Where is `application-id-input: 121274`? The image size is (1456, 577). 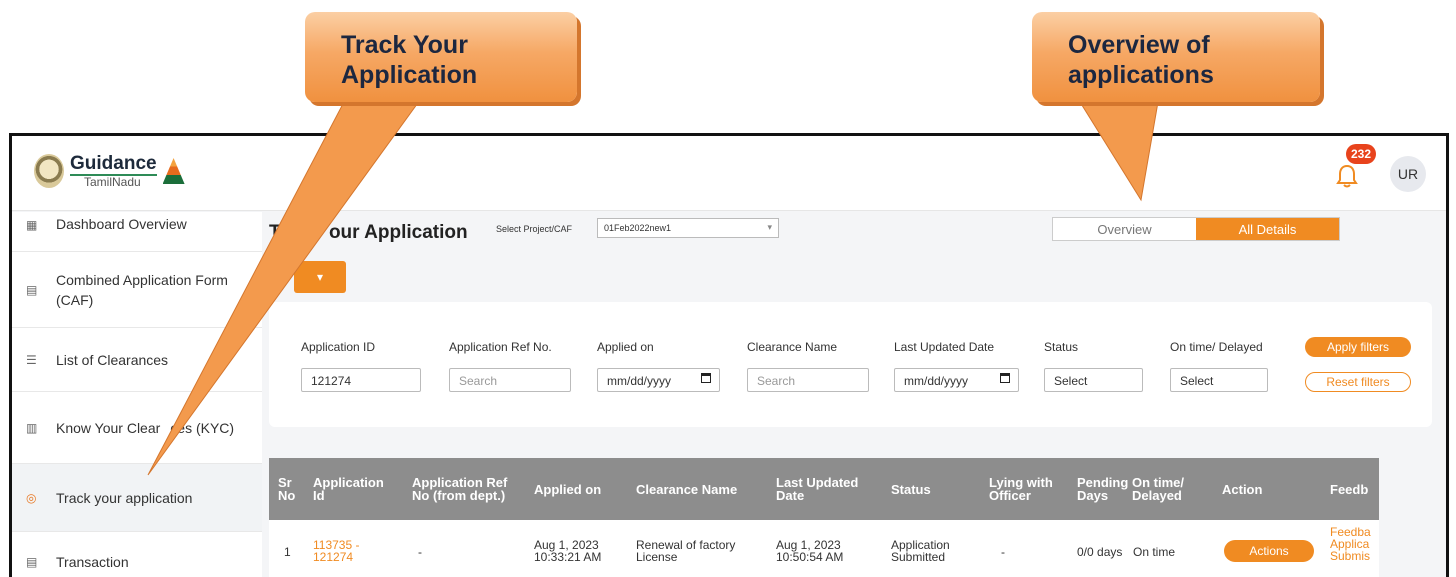 application-id-input: 121274 is located at coordinates (361, 380).